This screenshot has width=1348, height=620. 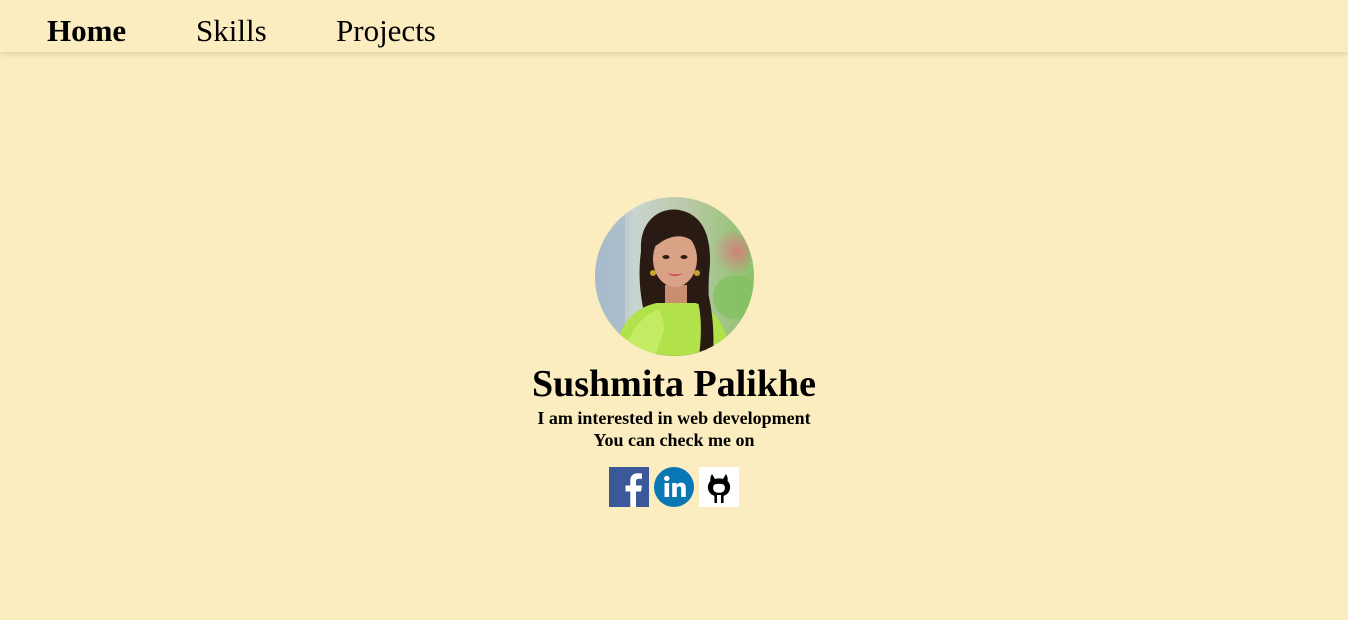 I want to click on github-link, so click(x=719, y=487).